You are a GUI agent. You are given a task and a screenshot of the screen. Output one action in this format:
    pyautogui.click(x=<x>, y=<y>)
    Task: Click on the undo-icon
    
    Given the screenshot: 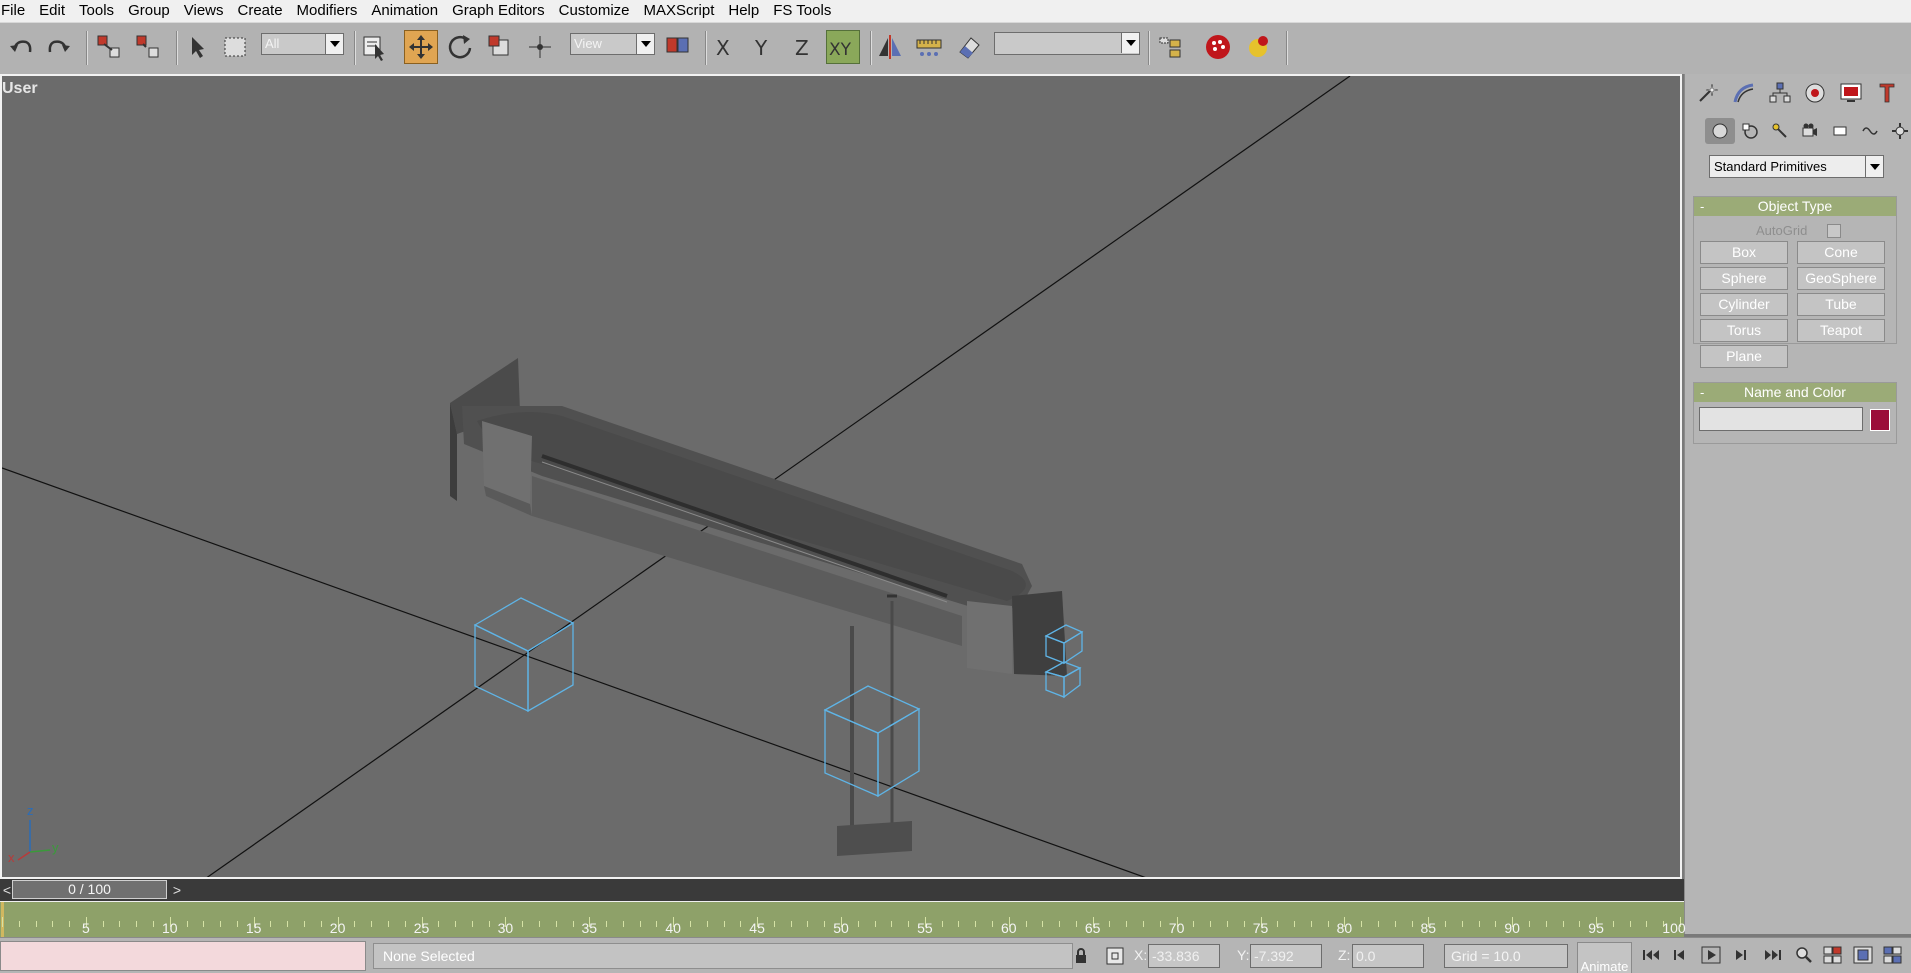 What is the action you would take?
    pyautogui.click(x=21, y=47)
    